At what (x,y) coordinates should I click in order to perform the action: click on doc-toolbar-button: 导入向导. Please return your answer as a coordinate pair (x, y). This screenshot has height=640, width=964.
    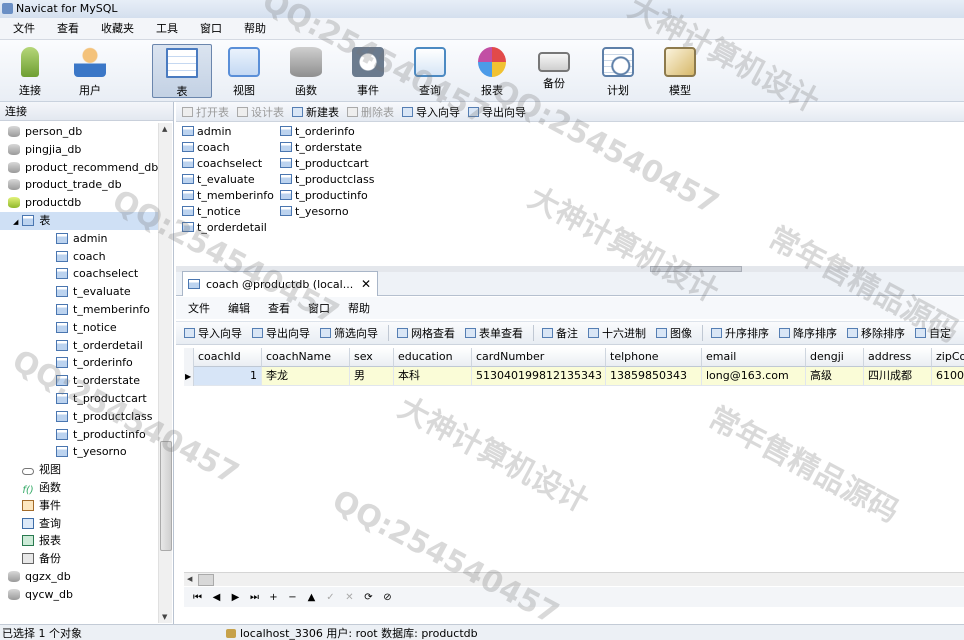
    Looking at the image, I should click on (213, 333).